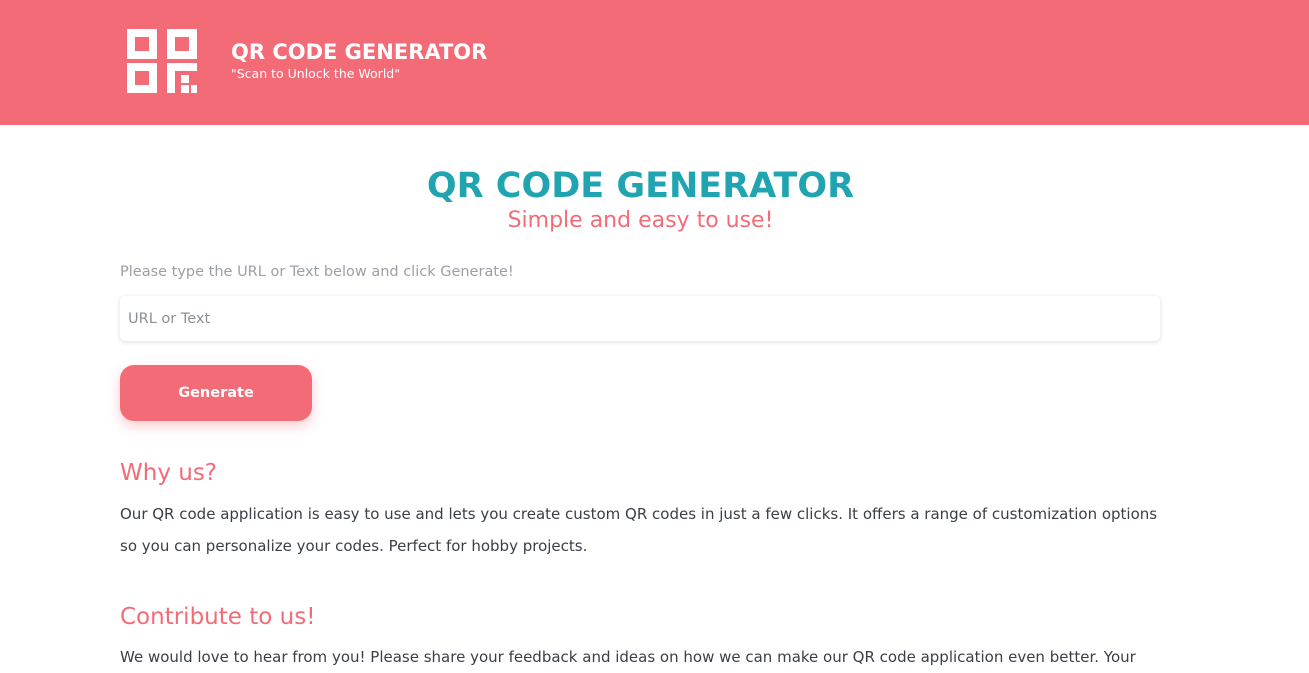  I want to click on why-us-heading: Why us?, so click(169, 473).